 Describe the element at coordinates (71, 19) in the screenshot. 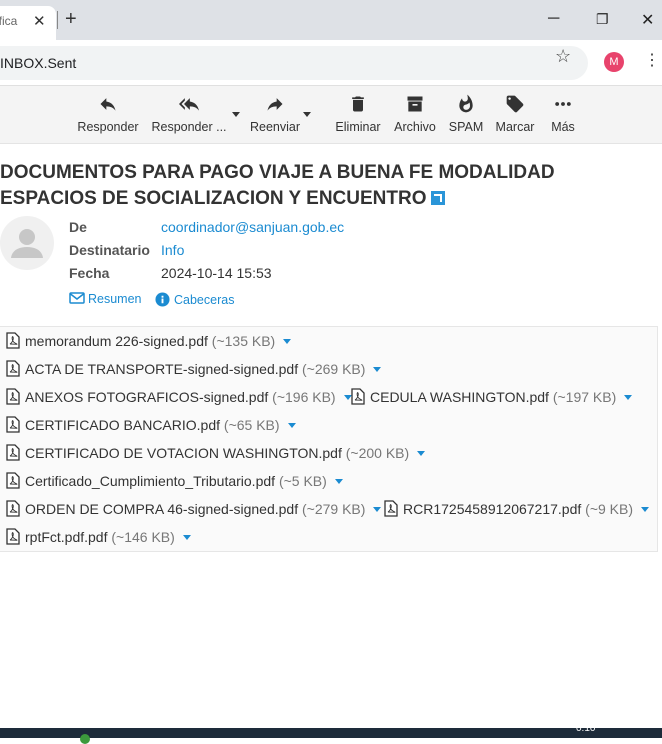

I see `new-tab-button: +` at that location.